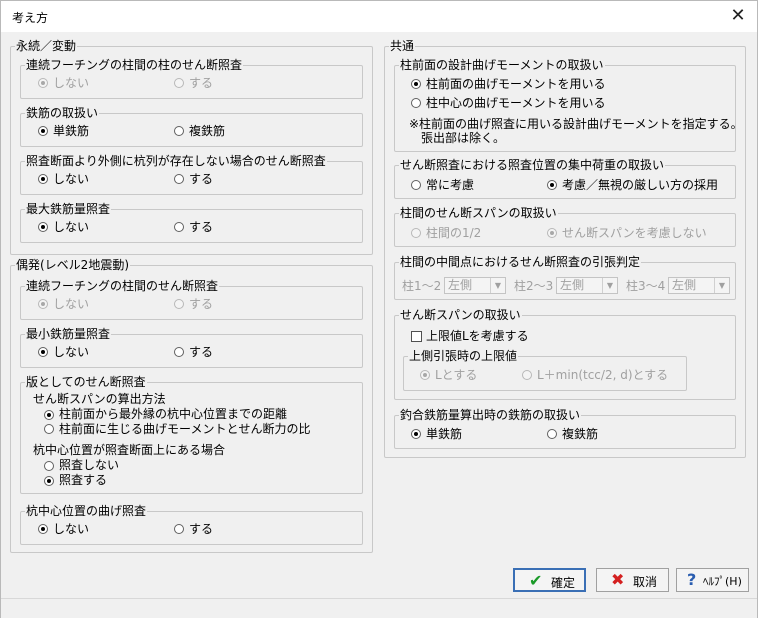 The width and height of the screenshot is (758, 618). Describe the element at coordinates (722, 581) in the screenshot. I see `help-button-label: ﾍﾙﾌﾟ(H)` at that location.